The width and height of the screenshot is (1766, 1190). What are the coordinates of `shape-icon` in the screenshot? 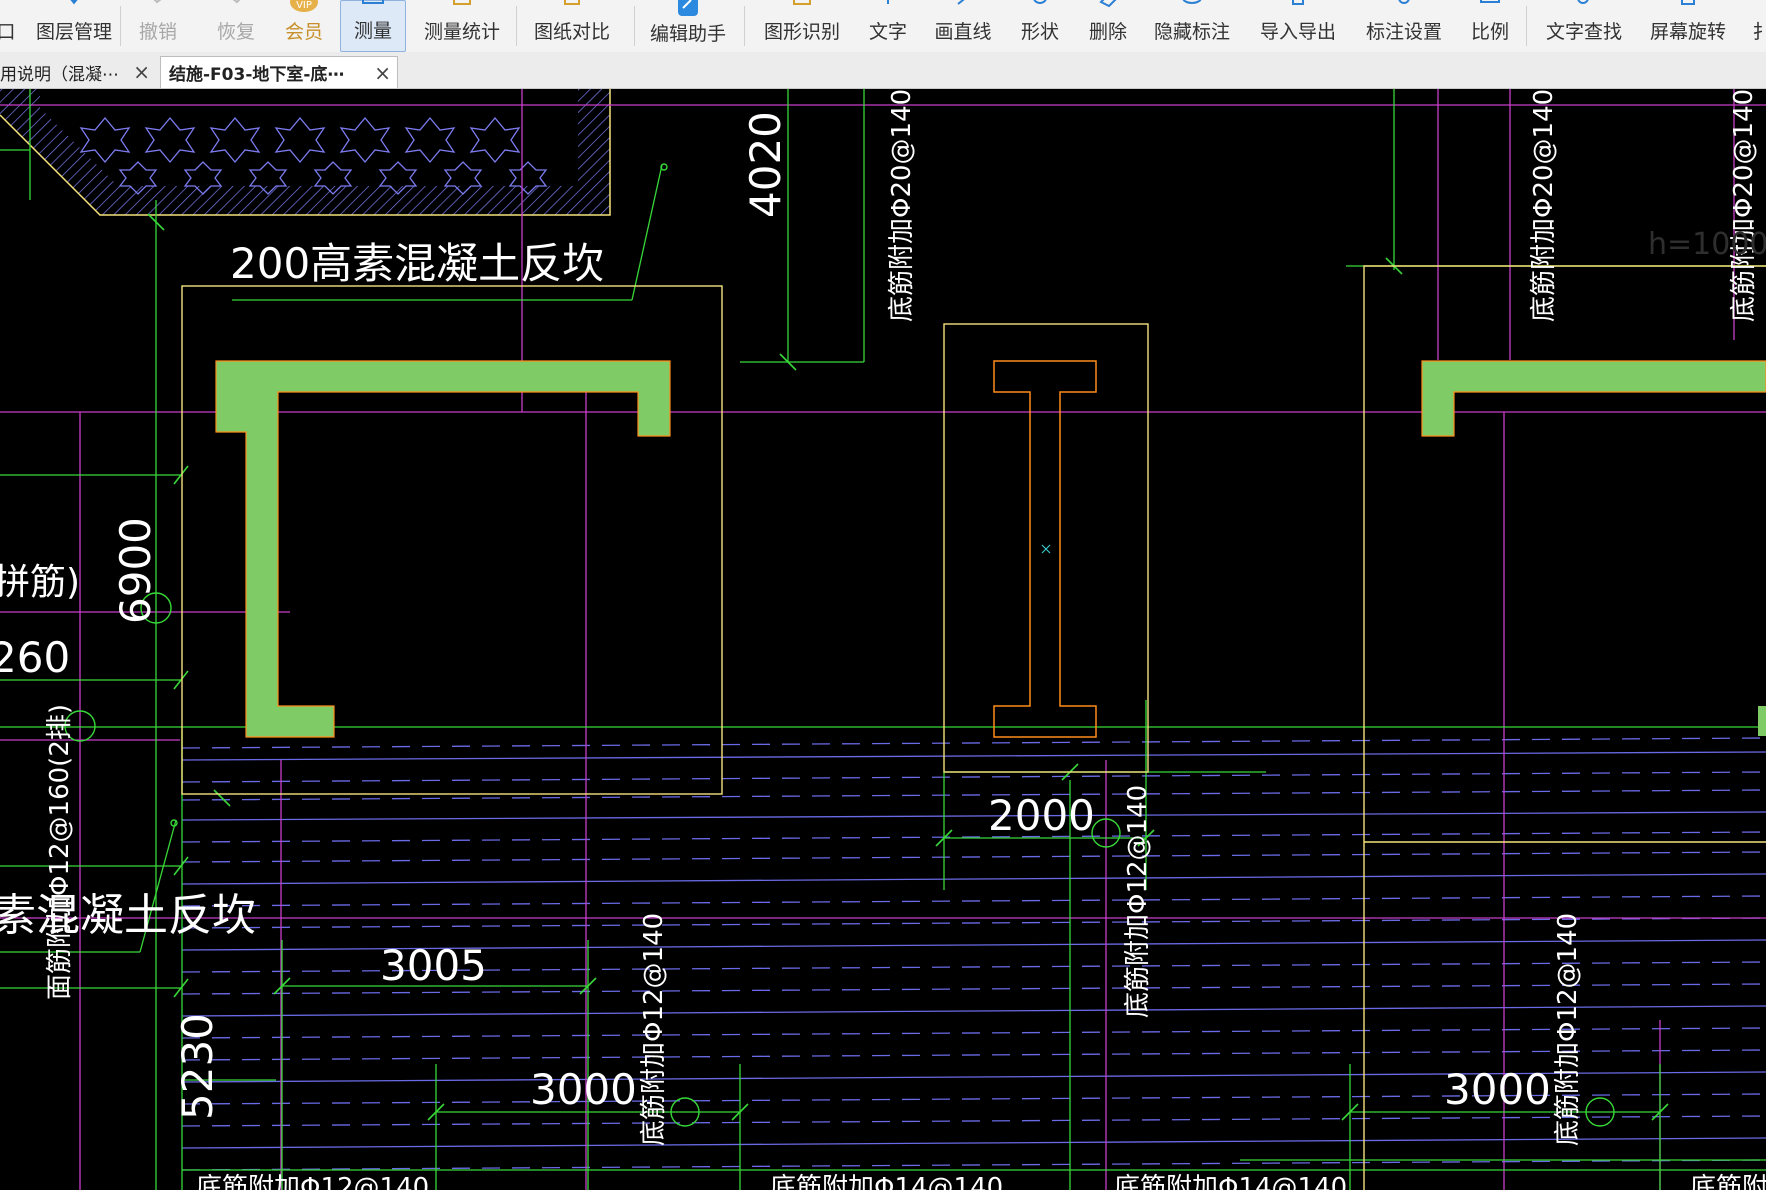 It's located at (1040, 2).